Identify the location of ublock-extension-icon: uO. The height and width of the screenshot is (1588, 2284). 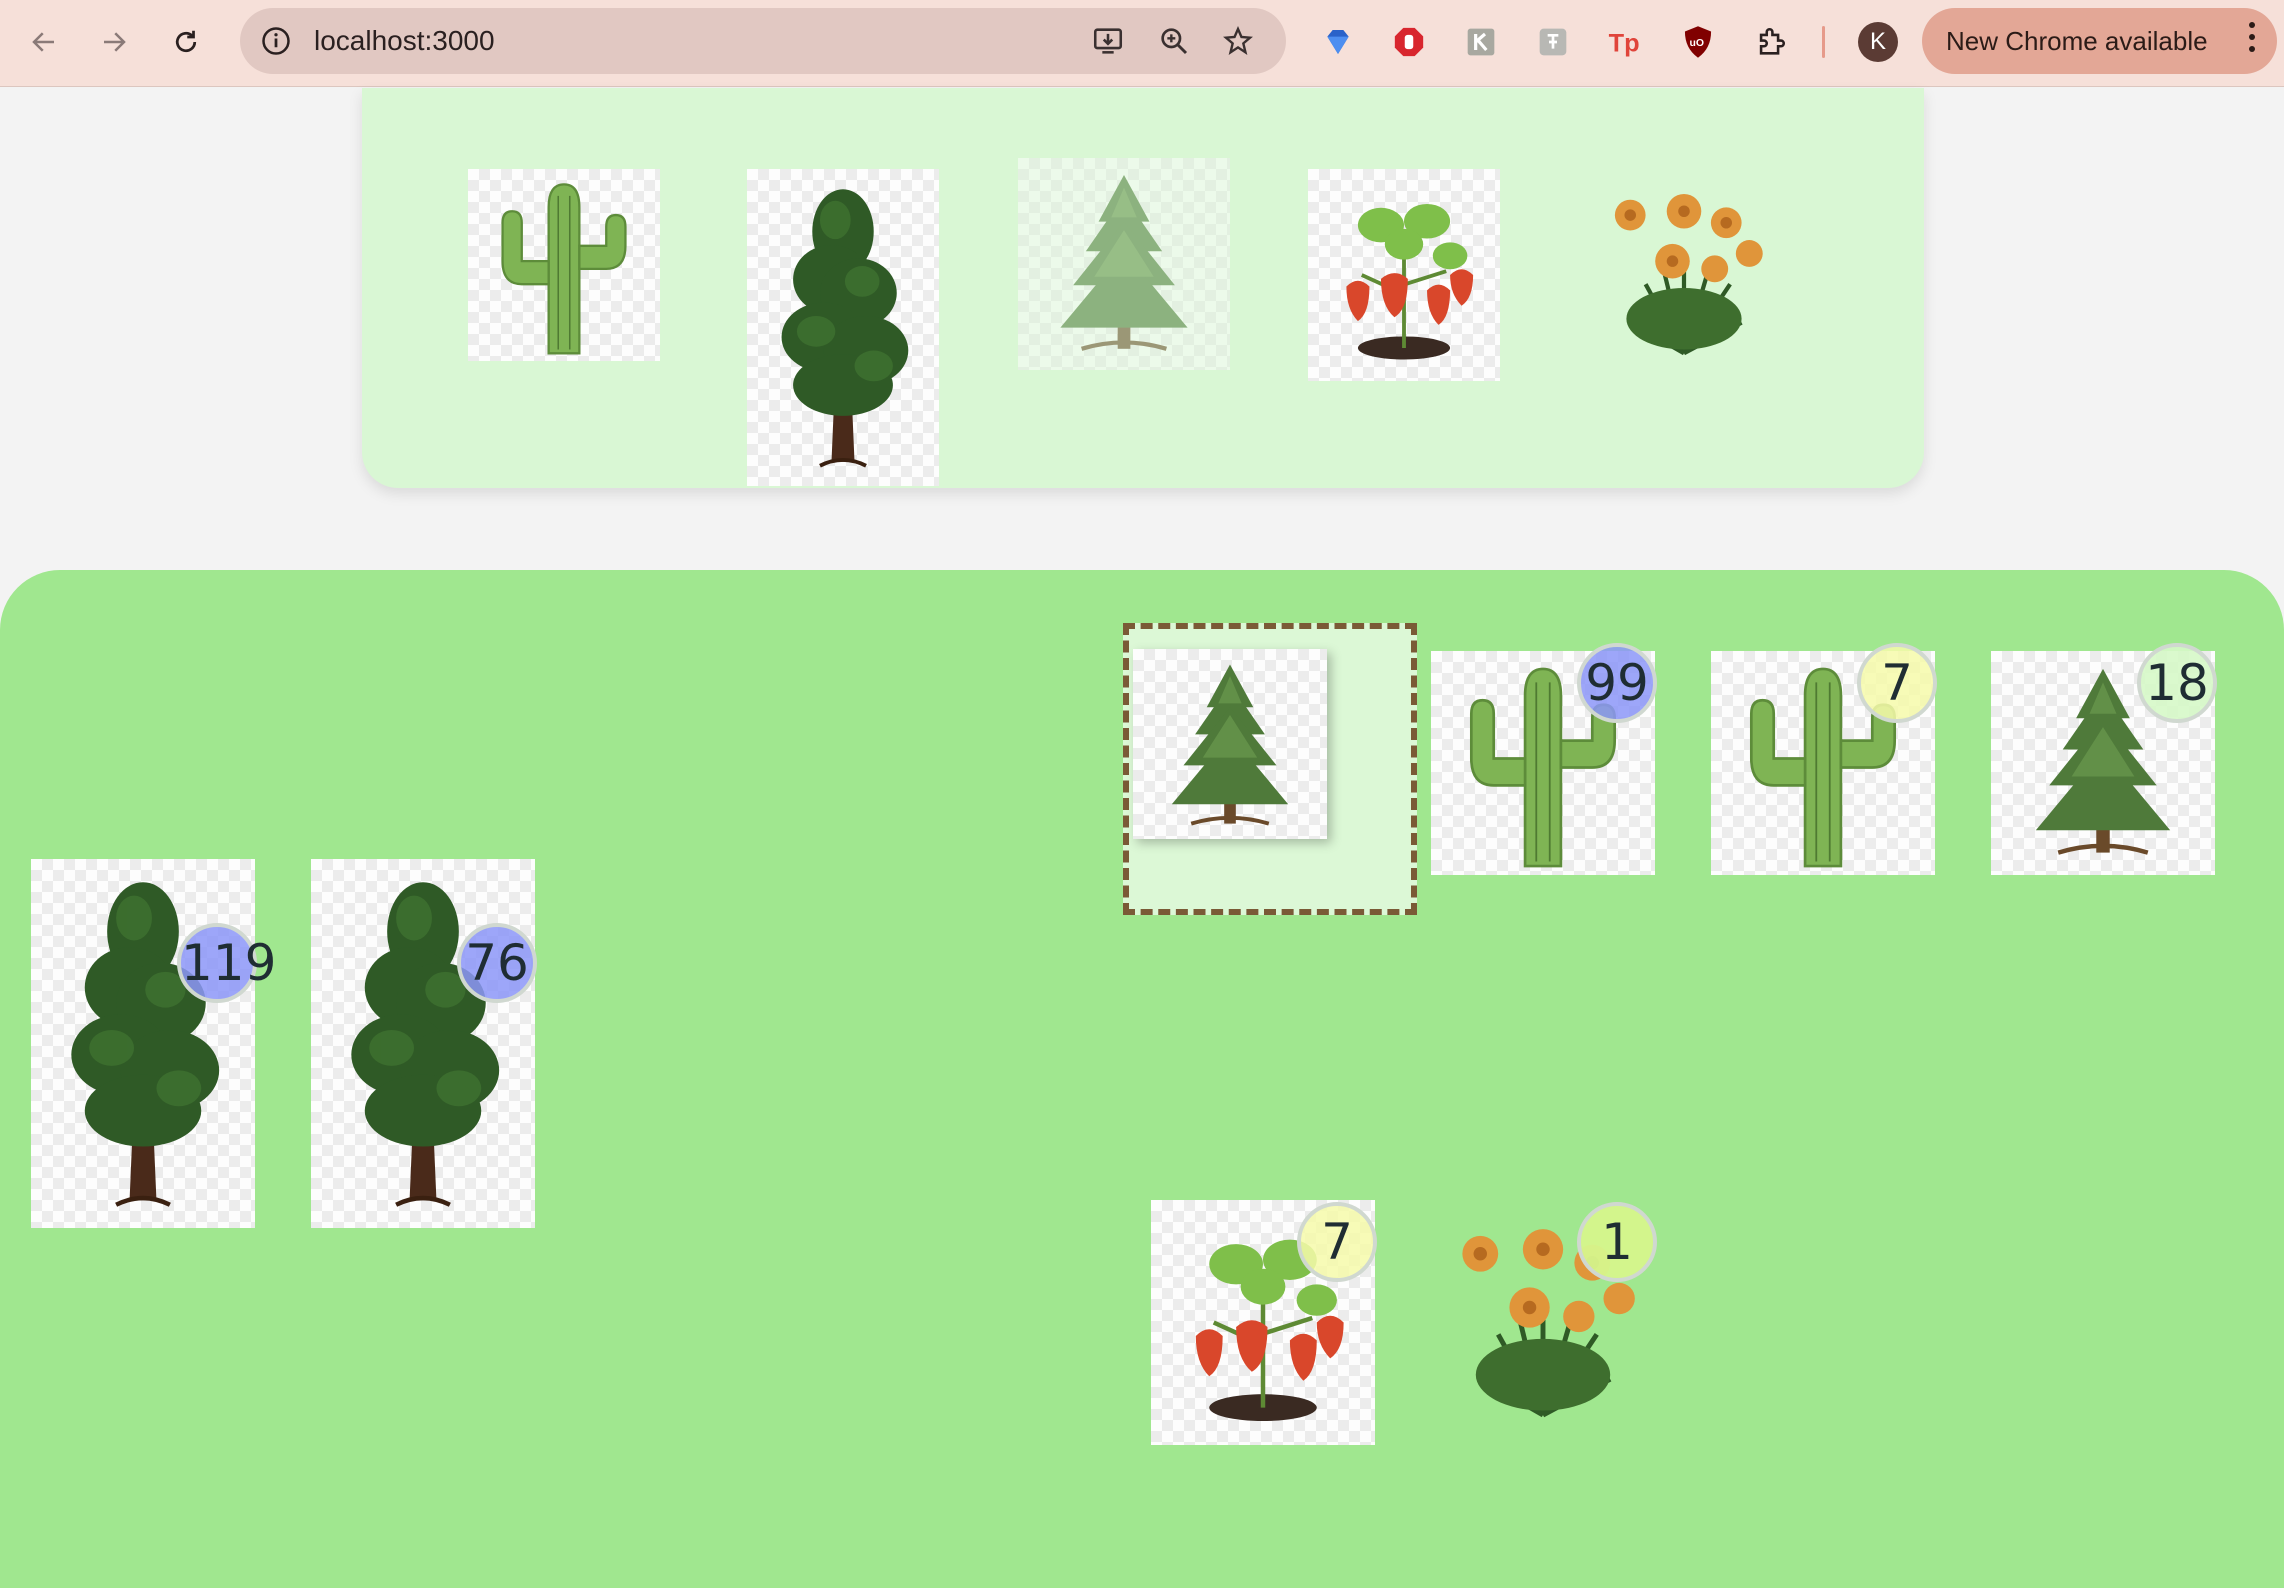
(1698, 42).